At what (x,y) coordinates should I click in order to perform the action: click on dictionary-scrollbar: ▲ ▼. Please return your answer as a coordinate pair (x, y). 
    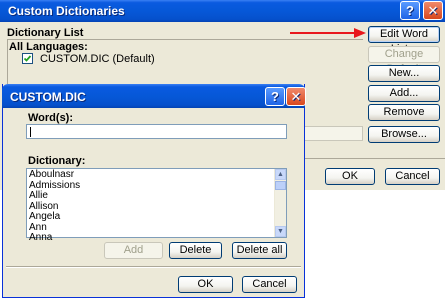
    Looking at the image, I should click on (280, 203).